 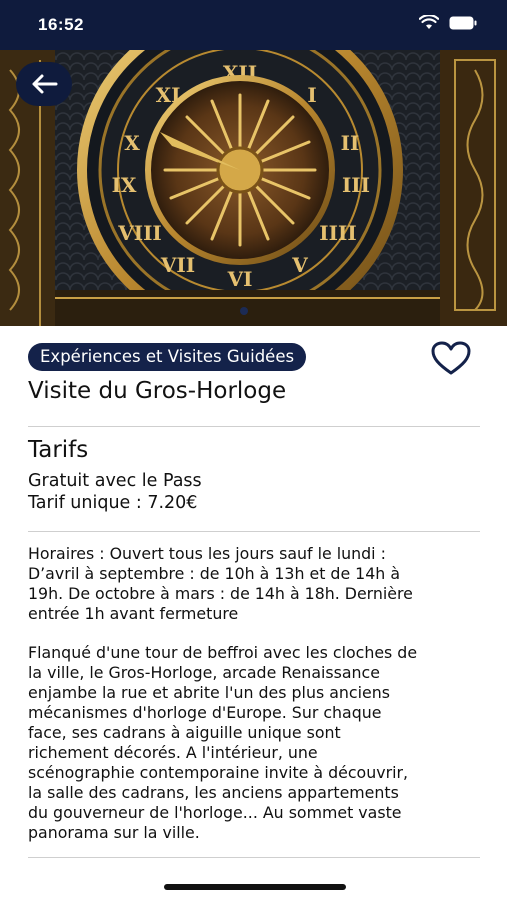 I want to click on svg-text: VIII, so click(x=139, y=233).